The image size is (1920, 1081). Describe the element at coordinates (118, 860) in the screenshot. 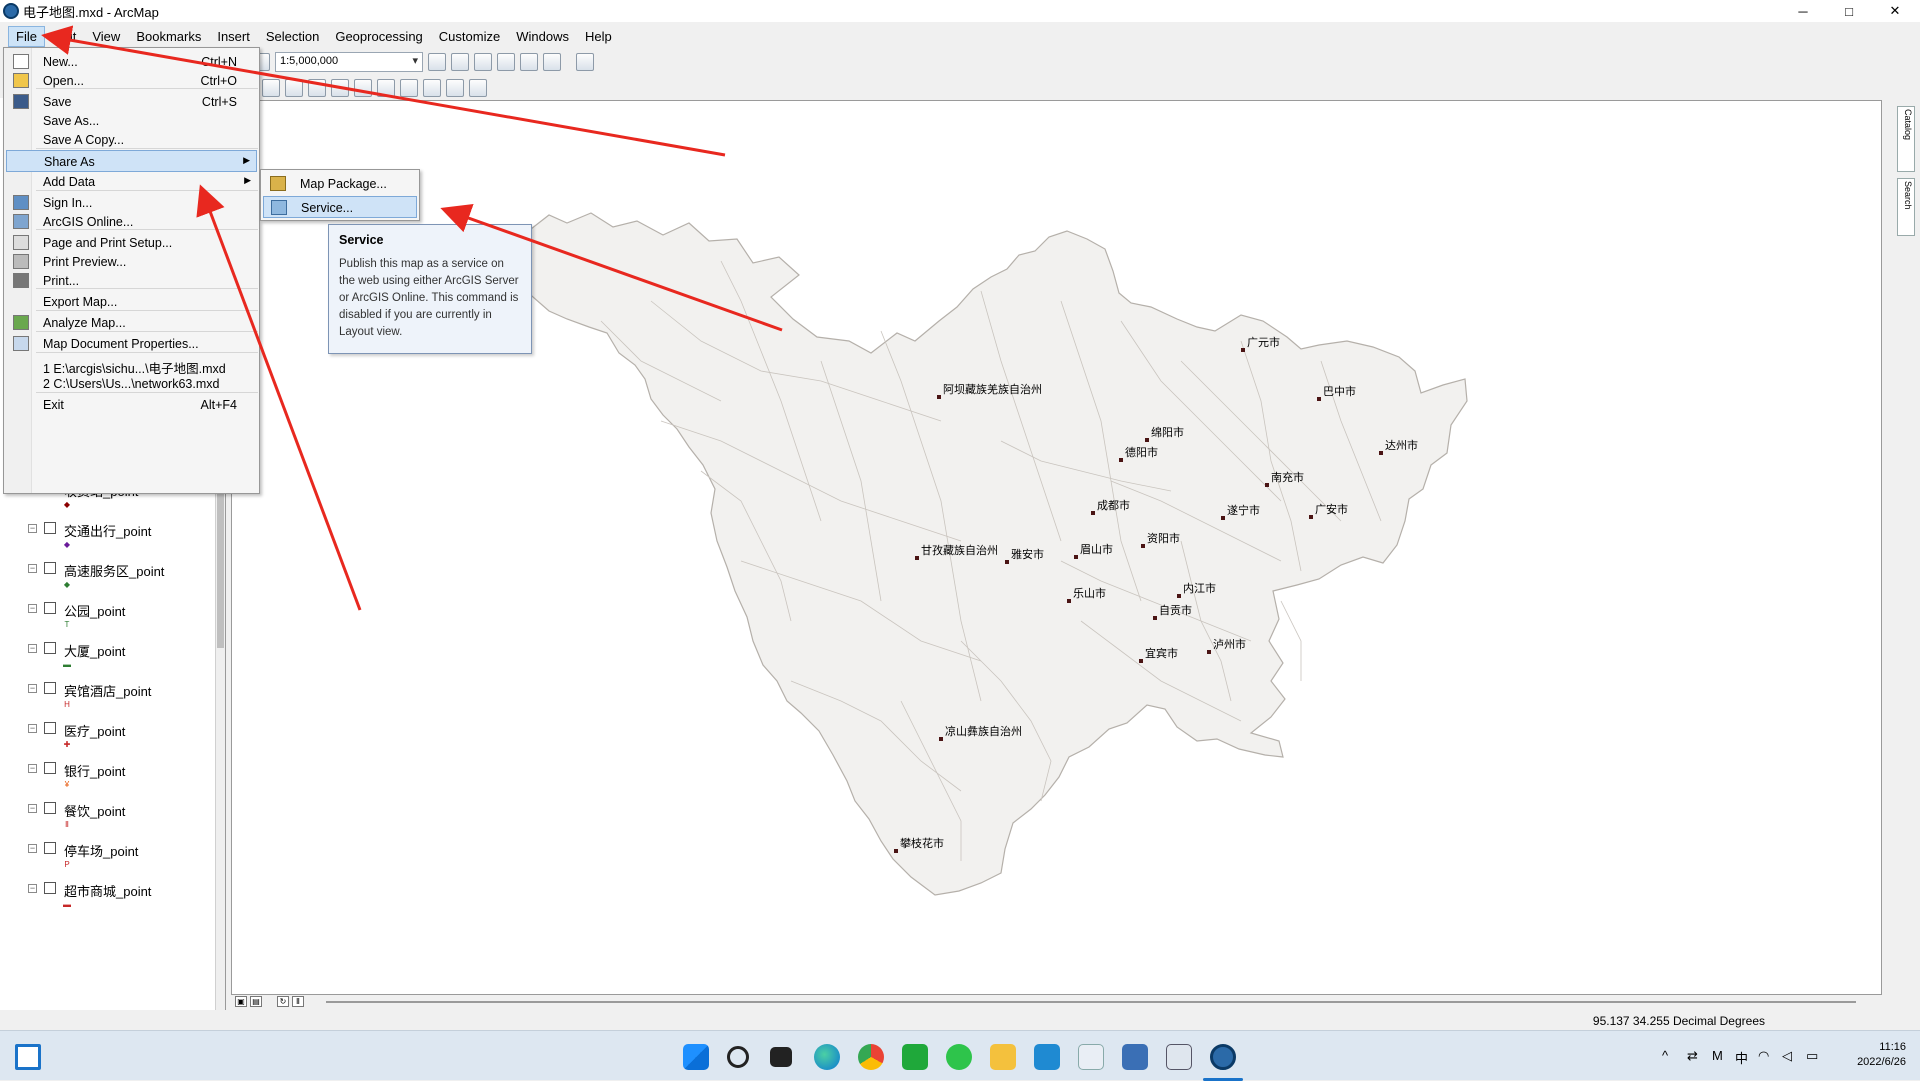

I see `layer-item: − 停车场_point P` at that location.